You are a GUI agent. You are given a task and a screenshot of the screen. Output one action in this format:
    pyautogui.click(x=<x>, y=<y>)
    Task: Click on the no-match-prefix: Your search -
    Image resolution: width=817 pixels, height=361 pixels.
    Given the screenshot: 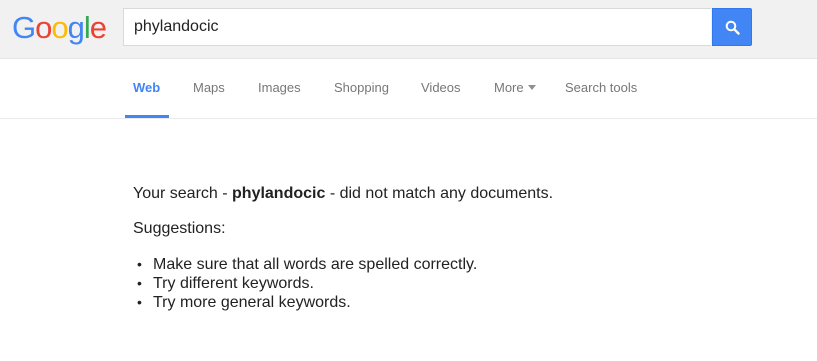 What is the action you would take?
    pyautogui.click(x=183, y=193)
    